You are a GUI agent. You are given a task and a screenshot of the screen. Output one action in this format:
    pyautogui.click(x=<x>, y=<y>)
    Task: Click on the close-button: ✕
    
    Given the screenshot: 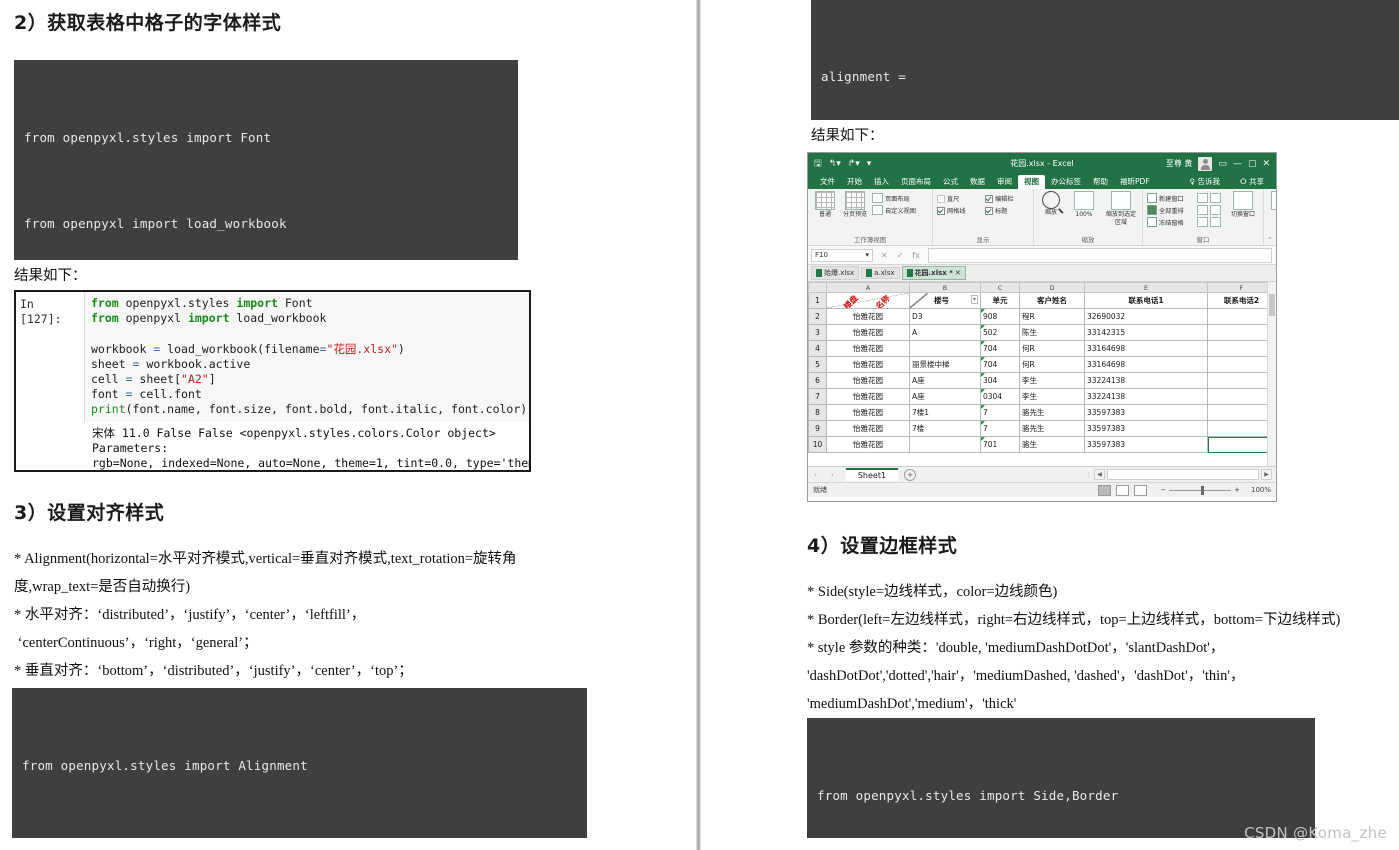 What is the action you would take?
    pyautogui.click(x=1266, y=164)
    